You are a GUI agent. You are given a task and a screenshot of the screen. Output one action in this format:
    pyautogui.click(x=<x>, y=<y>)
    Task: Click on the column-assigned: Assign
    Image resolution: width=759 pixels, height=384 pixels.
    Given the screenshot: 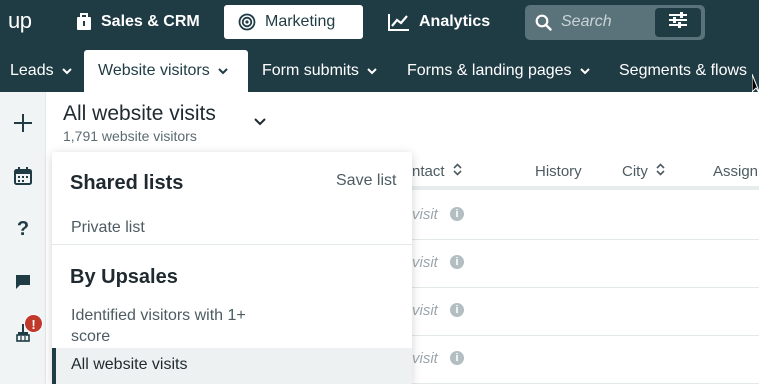 What is the action you would take?
    pyautogui.click(x=735, y=171)
    